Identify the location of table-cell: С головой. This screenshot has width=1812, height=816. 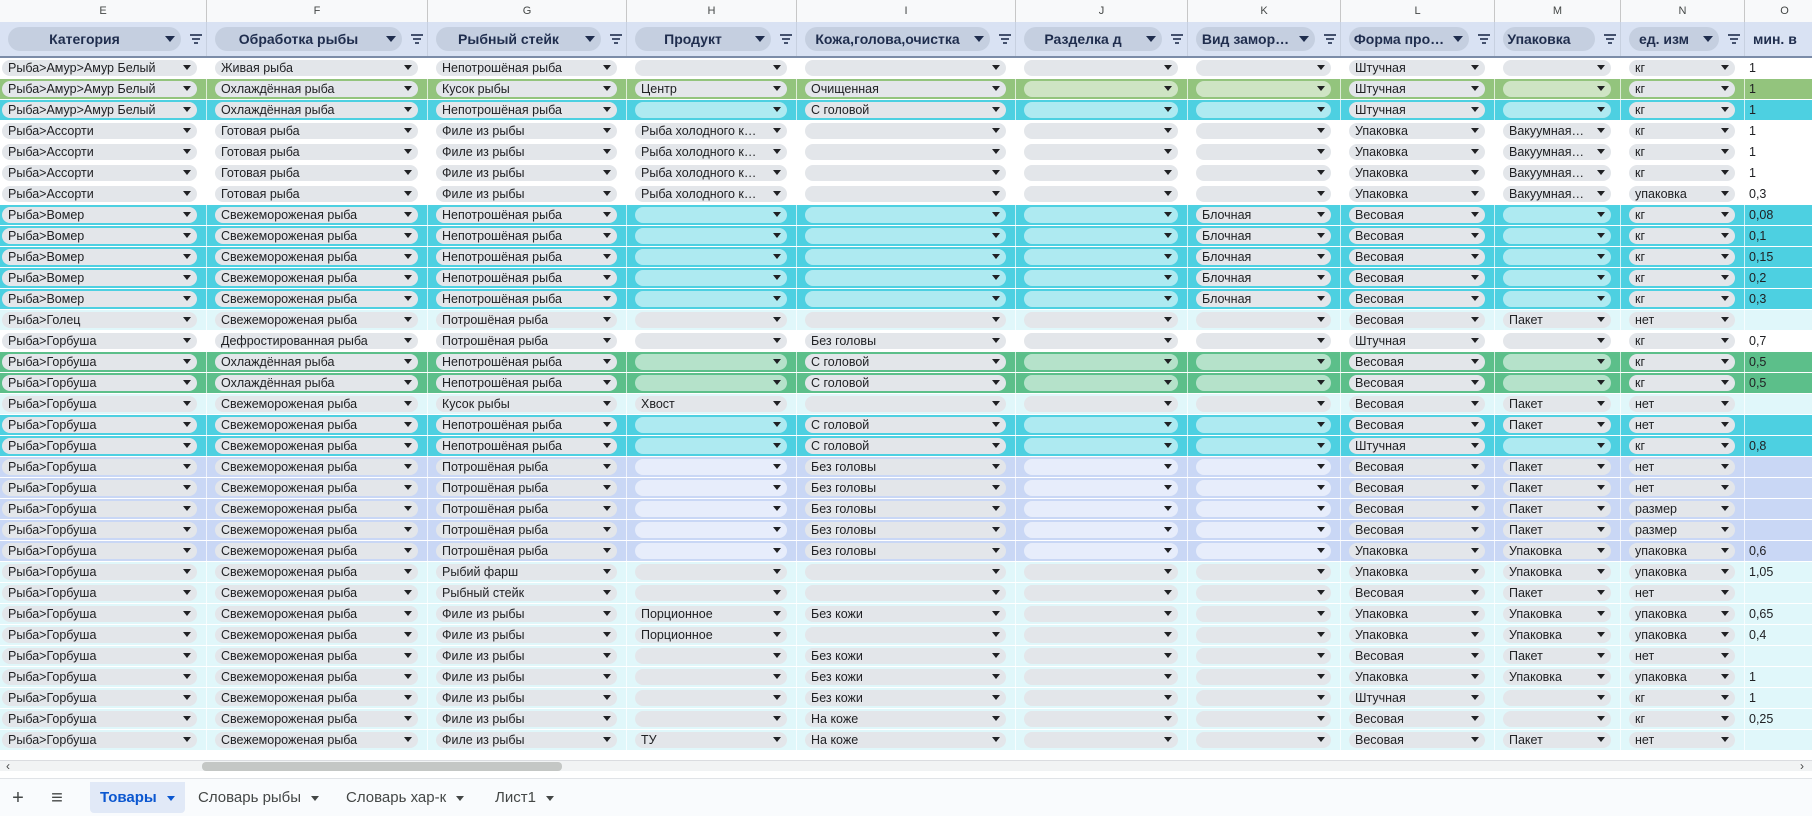
(906, 383).